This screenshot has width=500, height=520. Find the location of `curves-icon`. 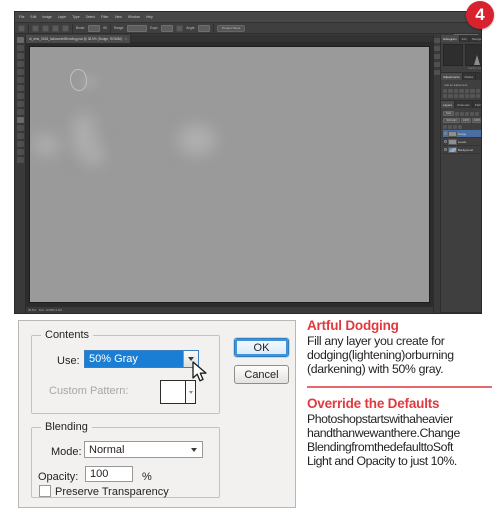

curves-icon is located at coordinates (456, 91).